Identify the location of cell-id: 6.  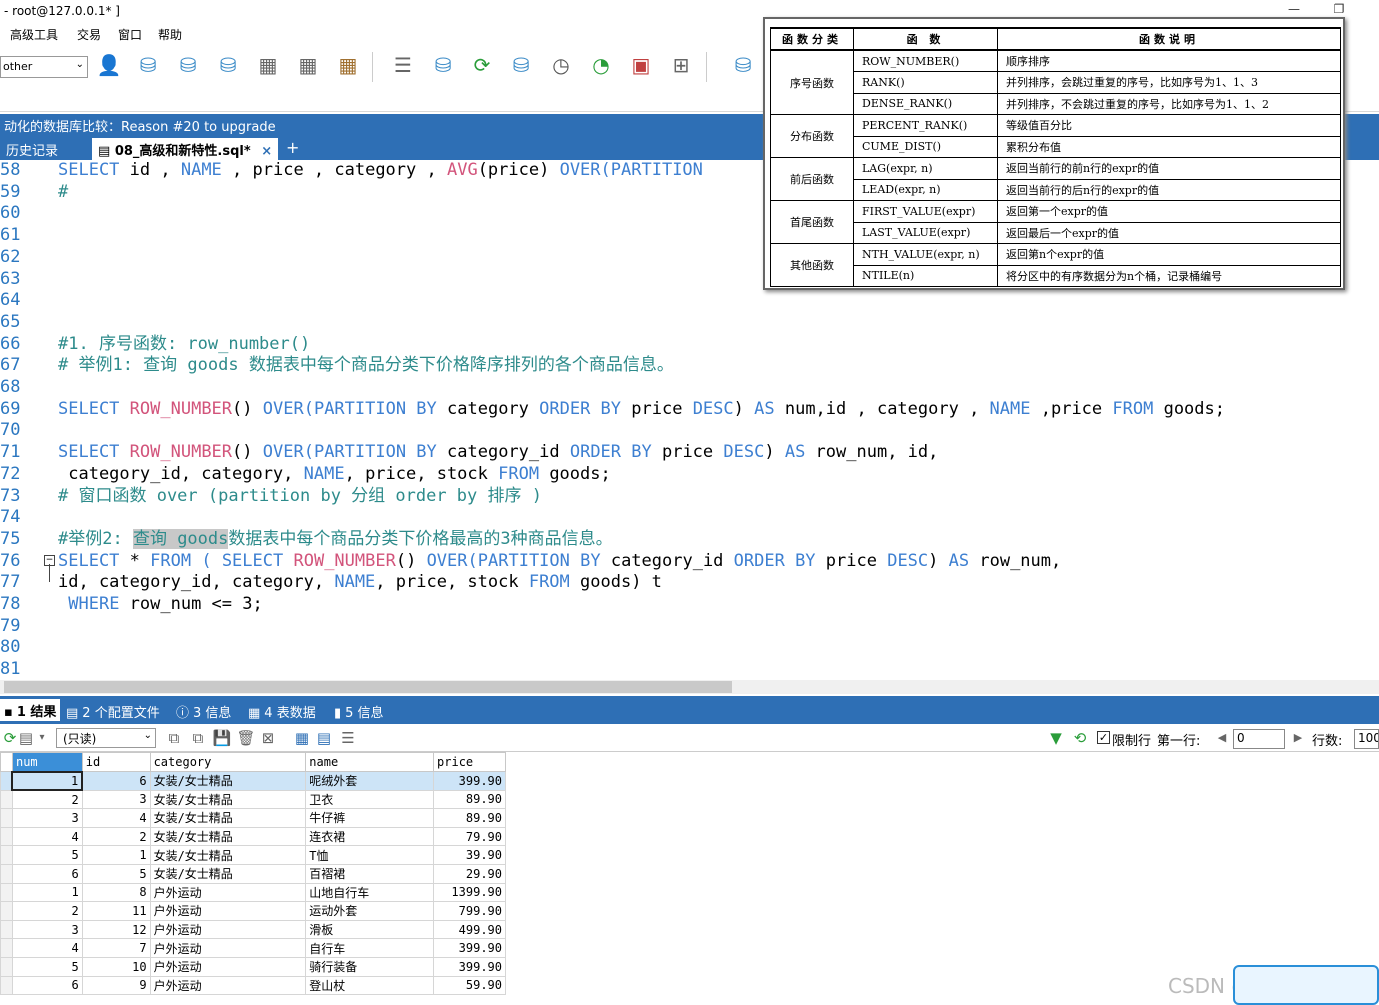
(116, 781).